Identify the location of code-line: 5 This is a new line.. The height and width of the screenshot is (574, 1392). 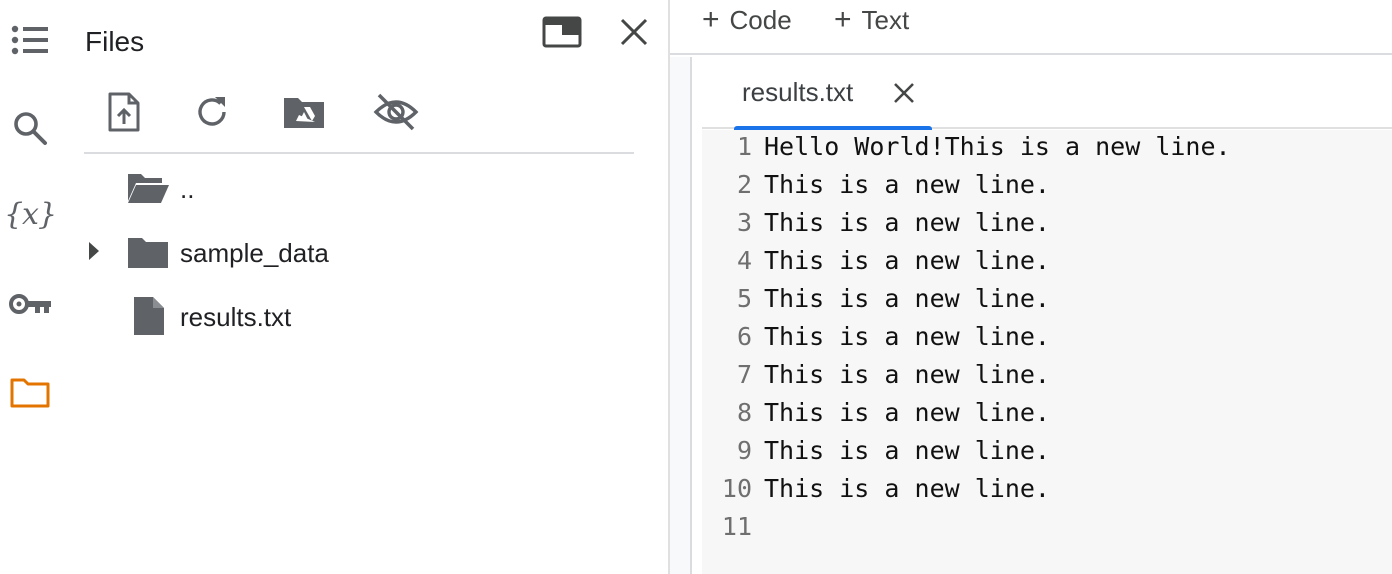
(1047, 301).